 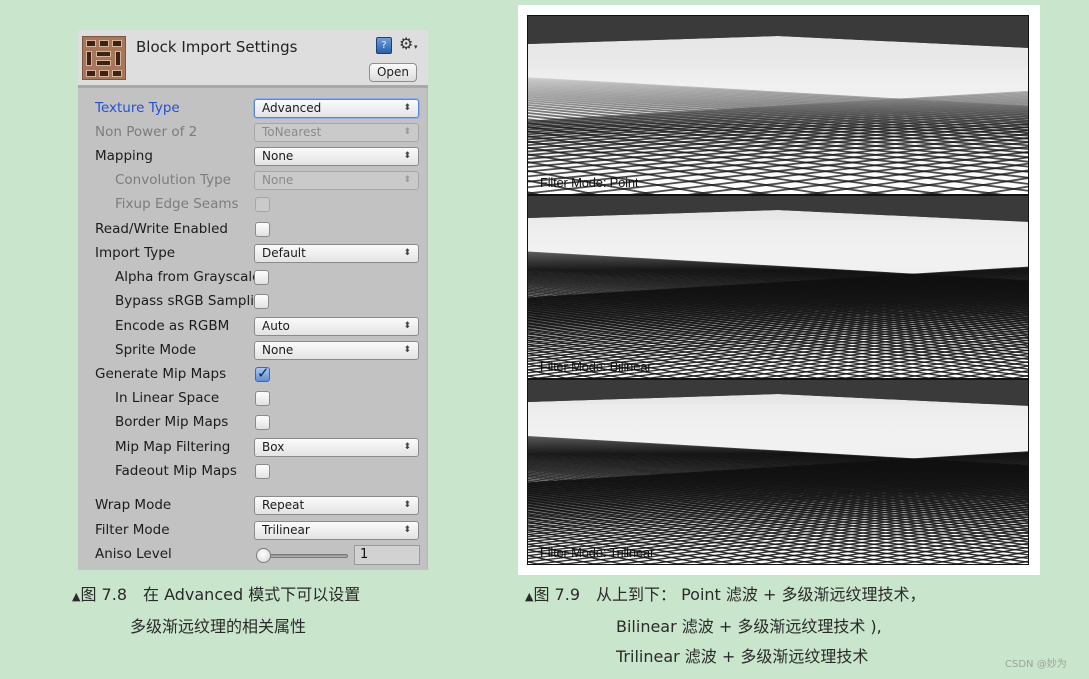 What do you see at coordinates (742, 656) in the screenshot?
I see `caption-line: Trilinear 滤波 + 多级渐远纹理技术` at bounding box center [742, 656].